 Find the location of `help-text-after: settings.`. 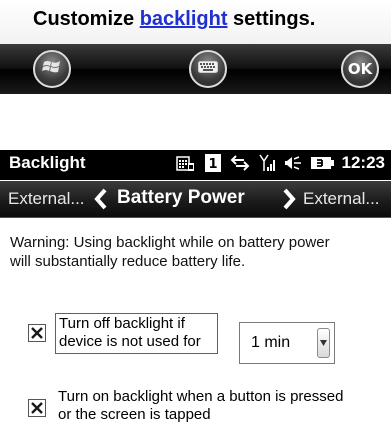

help-text-after: settings. is located at coordinates (271, 19).